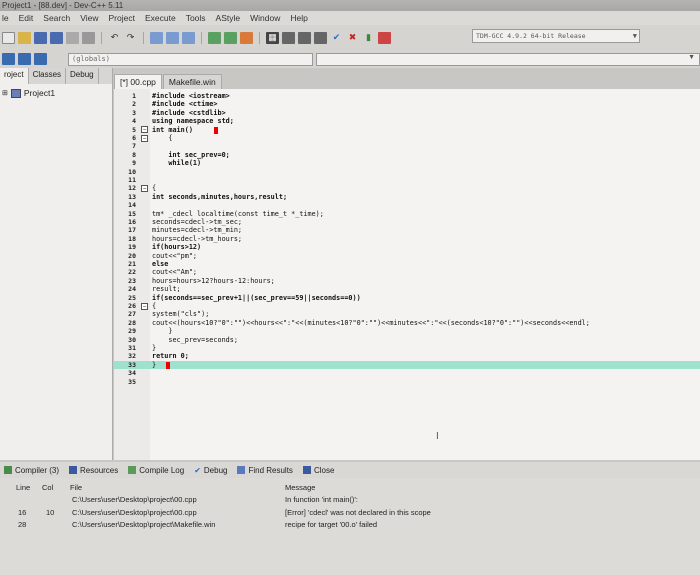 The image size is (700, 575). I want to click on code-line: 13 int seconds,minutes,hours,result;, so click(407, 197).